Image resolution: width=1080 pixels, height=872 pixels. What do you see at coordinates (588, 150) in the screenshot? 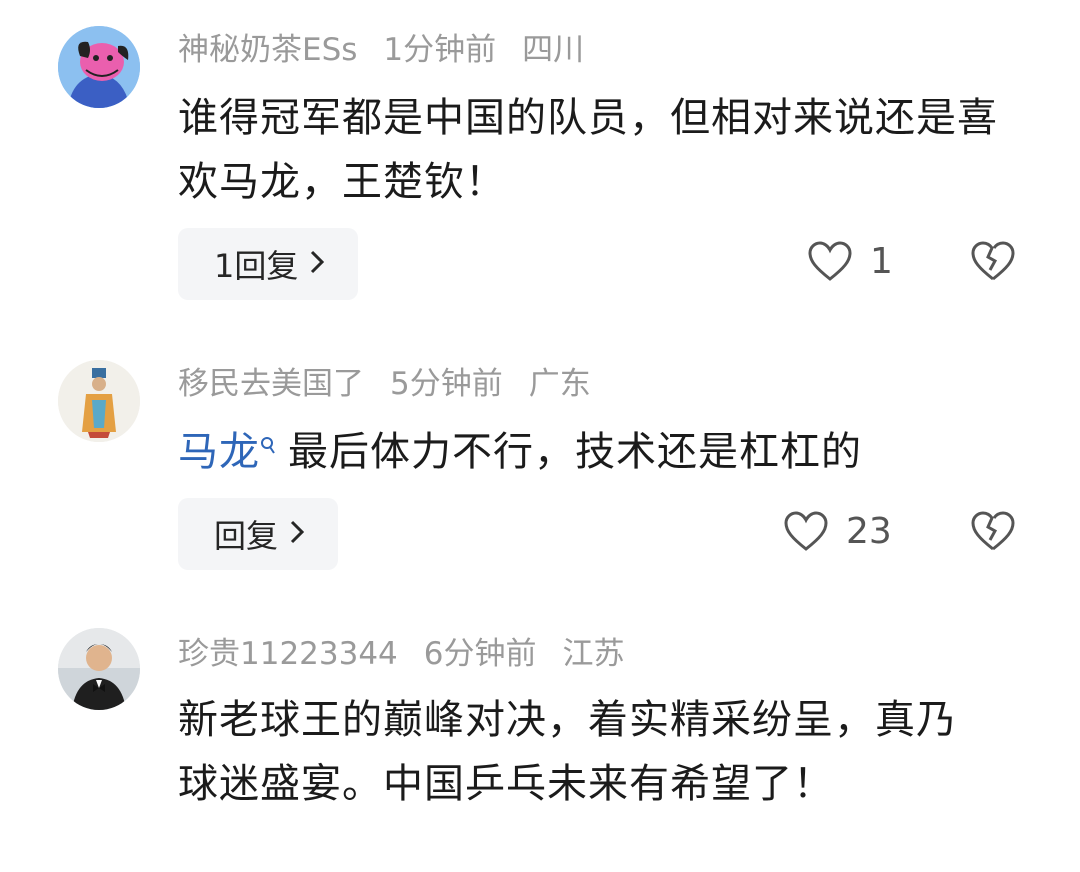
I see `comment-text: 谁得冠军都是中国的队员，但相对来说还是喜欢马龙，王楚钦！` at bounding box center [588, 150].